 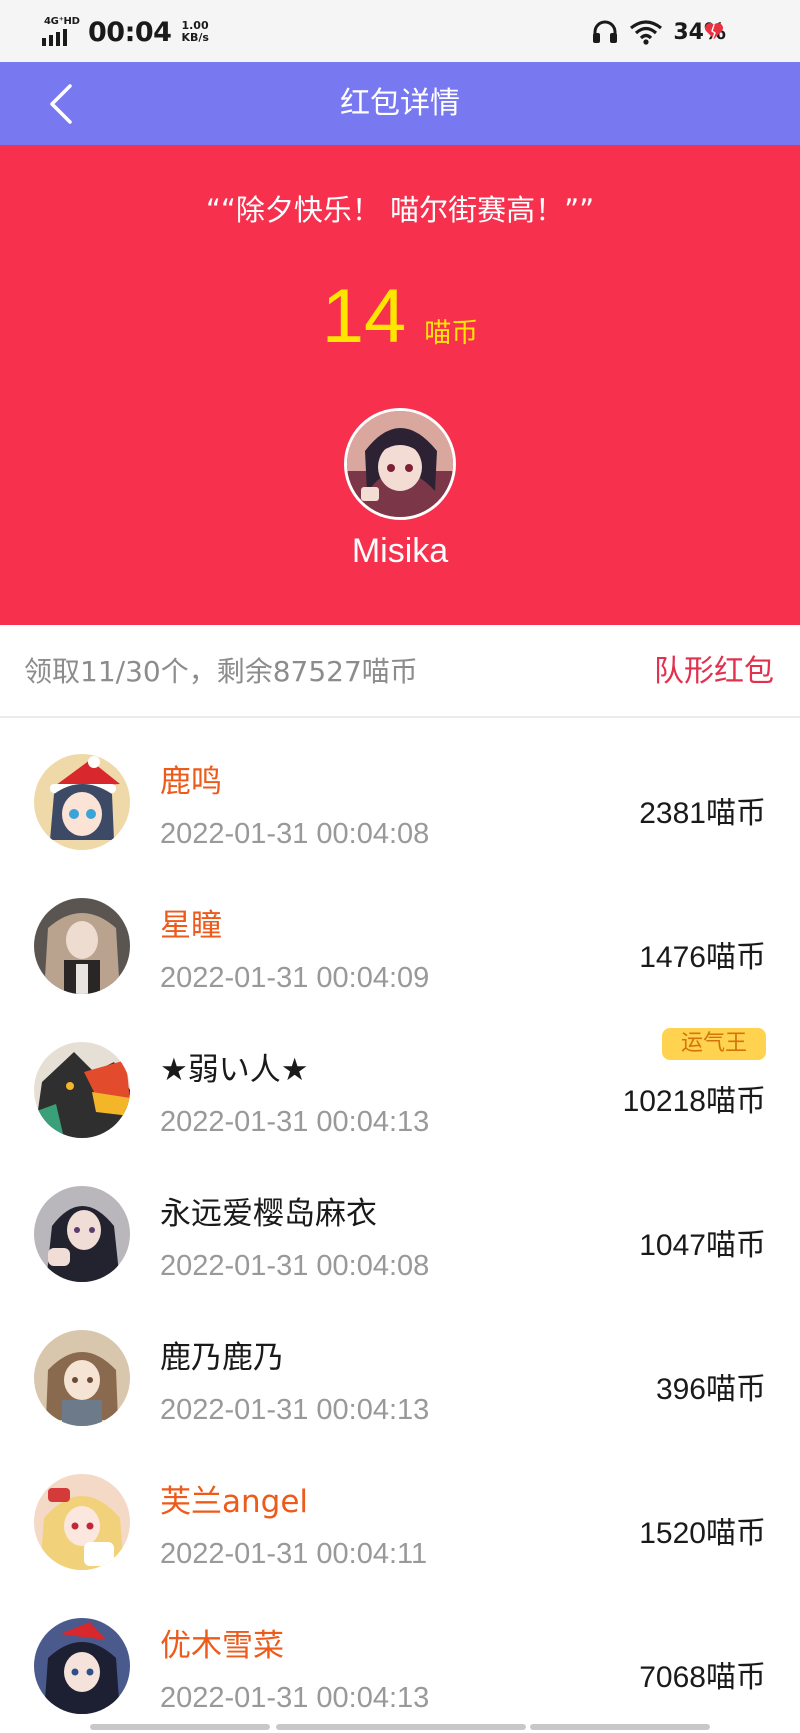 I want to click on received-amount: 14, so click(x=364, y=316).